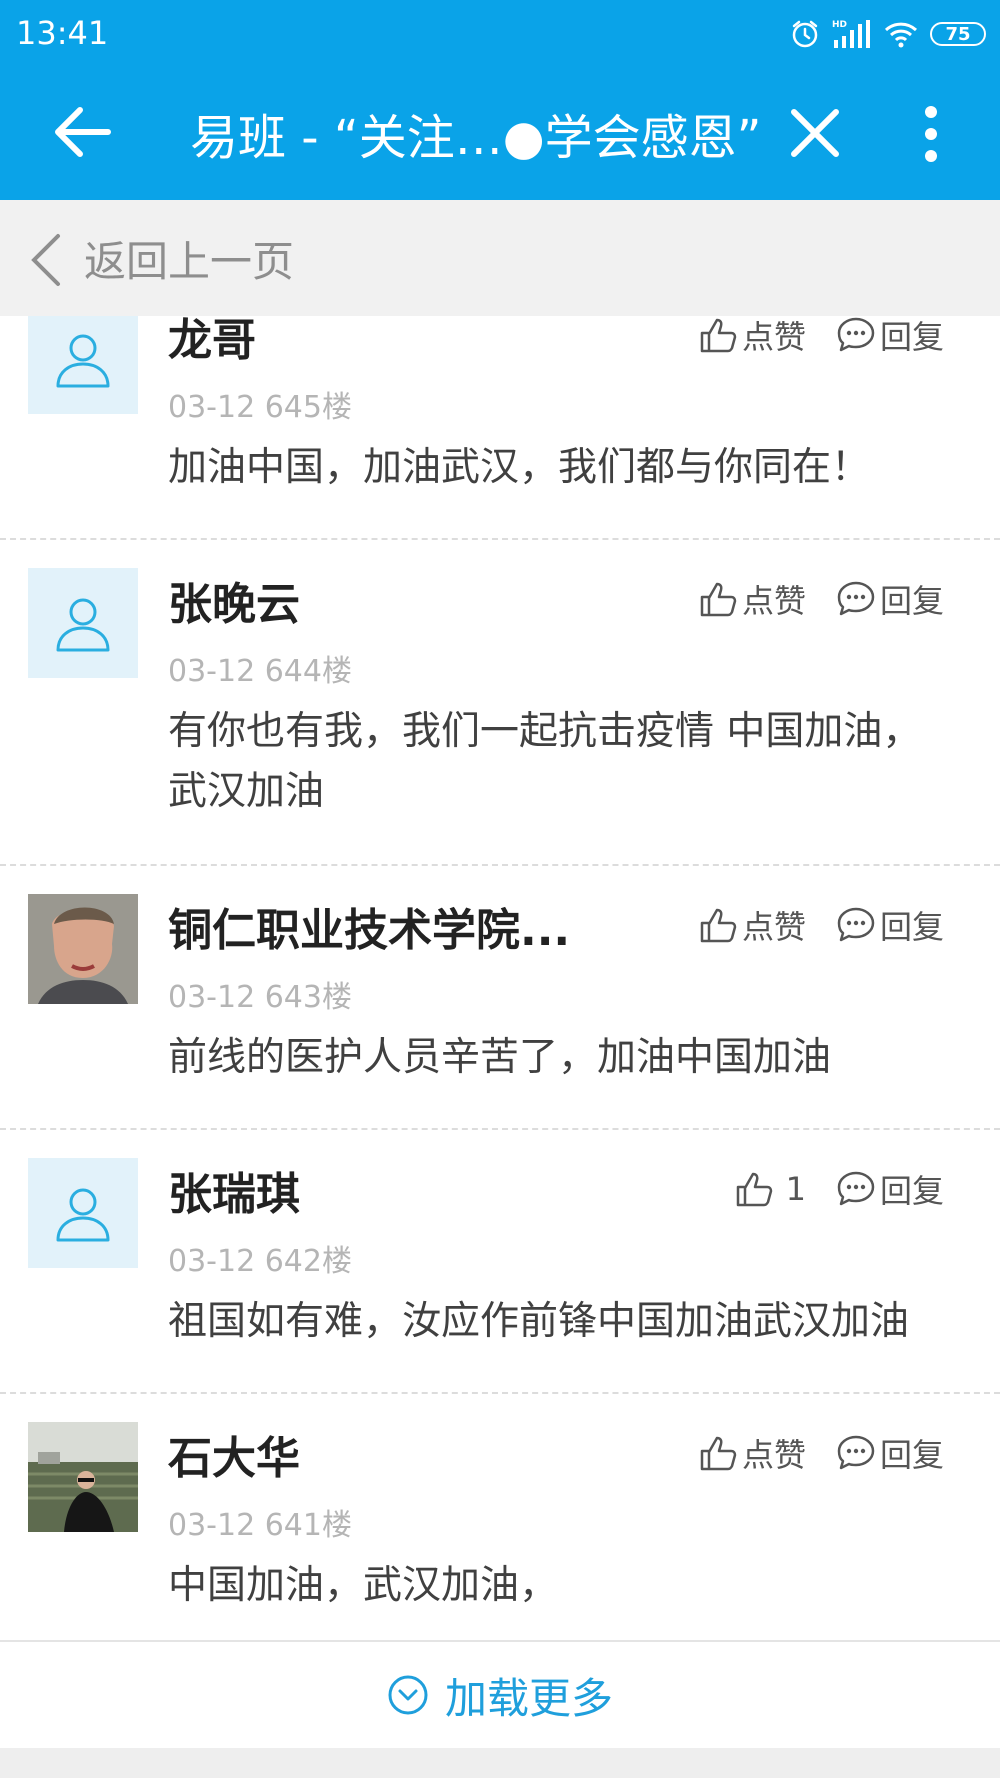  What do you see at coordinates (408, 1695) in the screenshot?
I see `chevron-down-circle-icon` at bounding box center [408, 1695].